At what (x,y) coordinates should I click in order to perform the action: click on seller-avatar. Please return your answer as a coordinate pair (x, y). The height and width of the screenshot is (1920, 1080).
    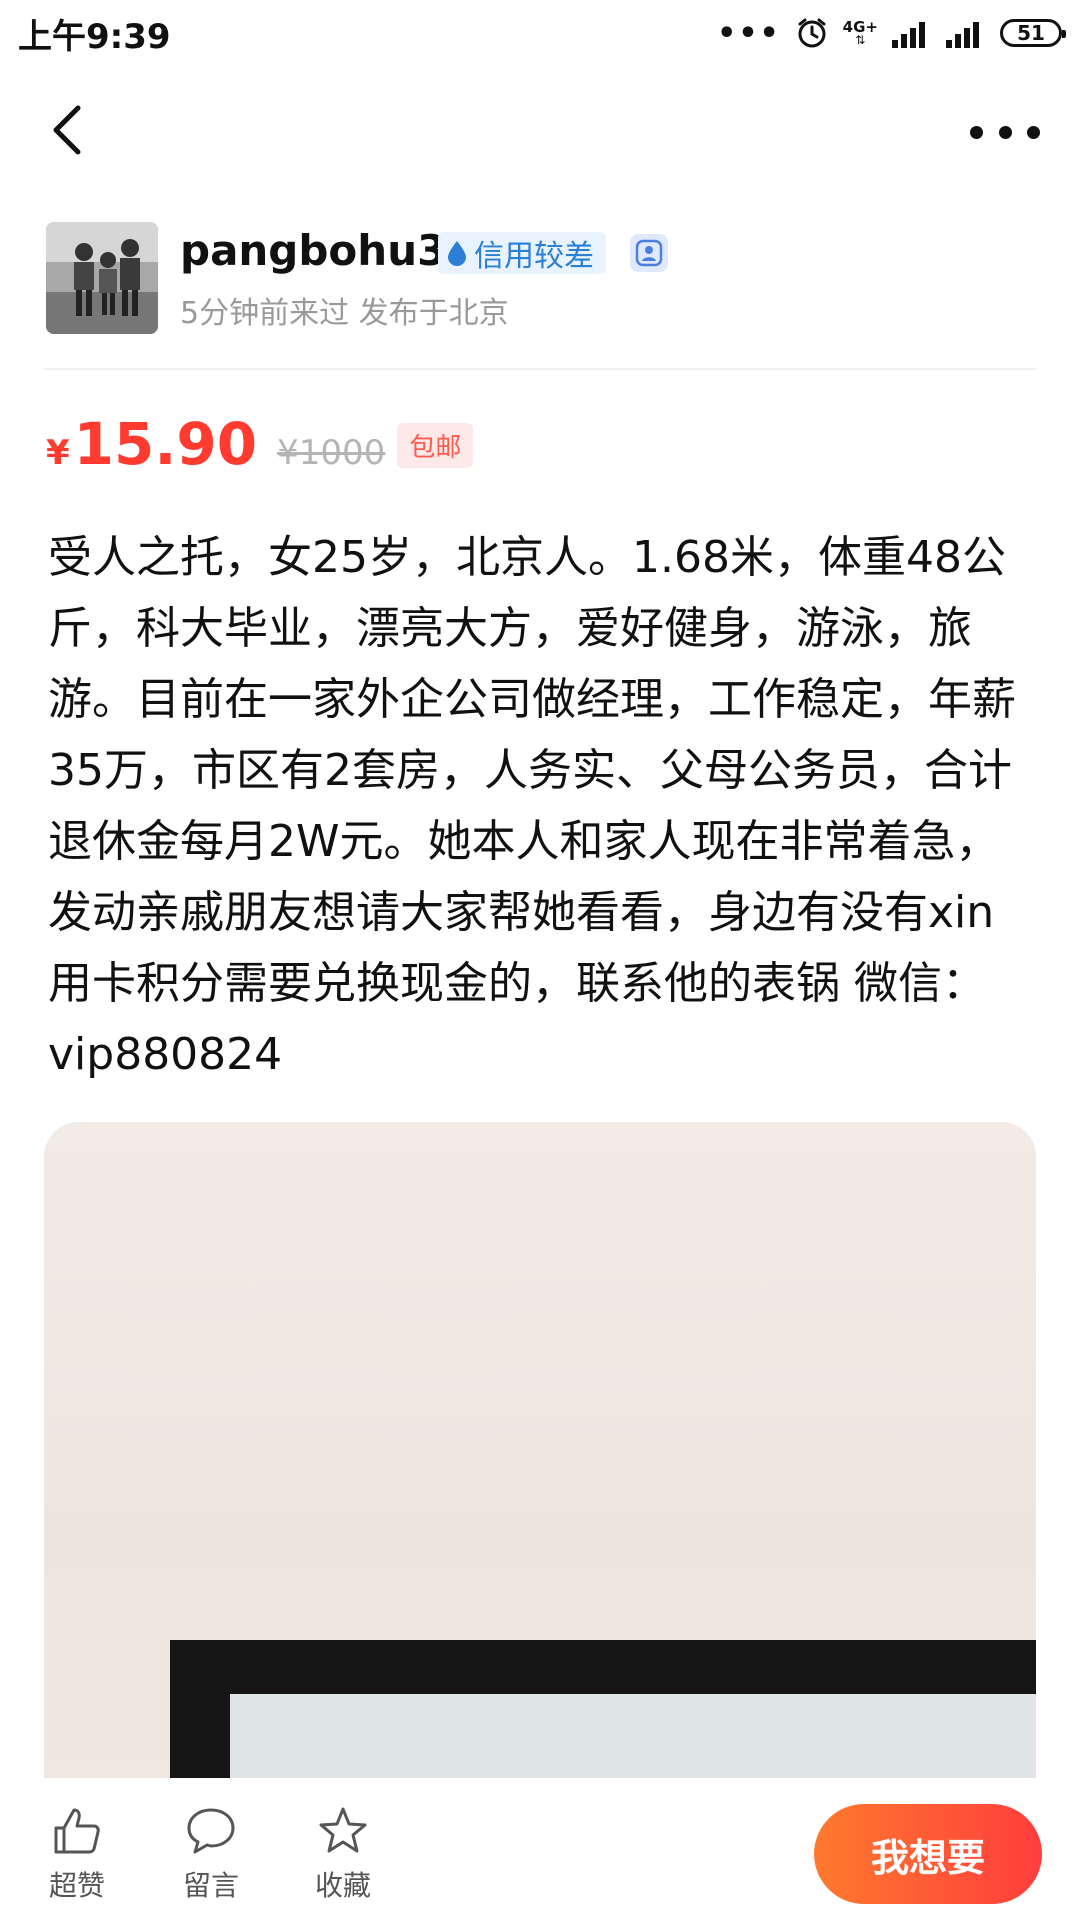
    Looking at the image, I should click on (102, 278).